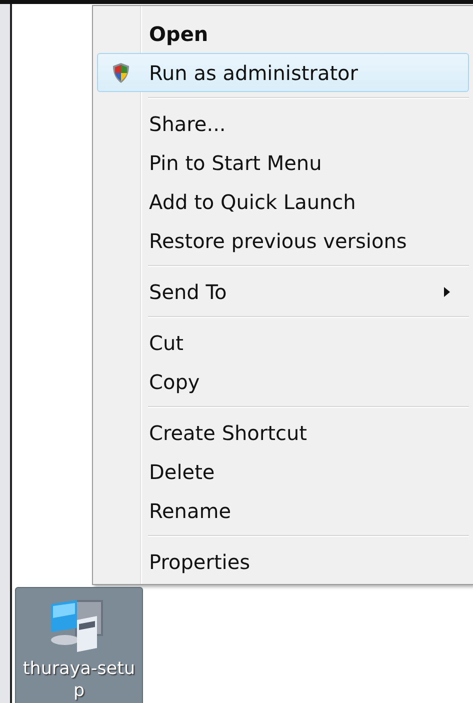 Image resolution: width=473 pixels, height=703 pixels. Describe the element at coordinates (283, 561) in the screenshot. I see `menu-item: Properties` at that location.